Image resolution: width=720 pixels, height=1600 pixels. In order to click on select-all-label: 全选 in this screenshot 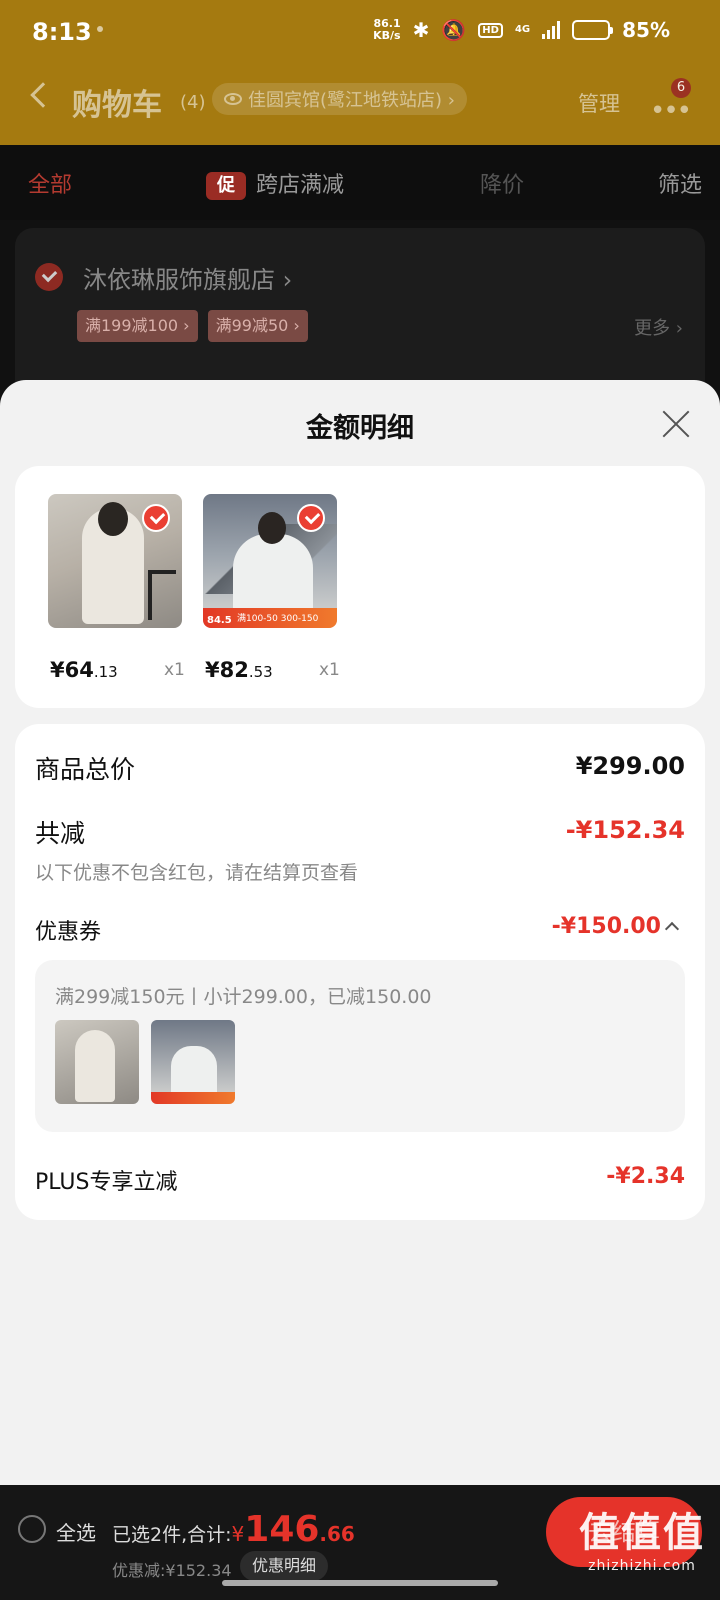, I will do `click(76, 1531)`.